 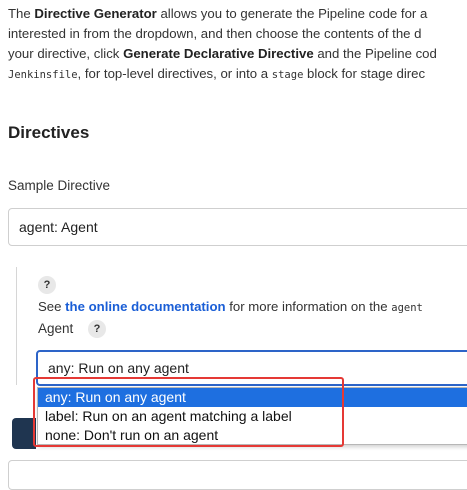 I want to click on directives-heading: Directives, so click(x=49, y=132).